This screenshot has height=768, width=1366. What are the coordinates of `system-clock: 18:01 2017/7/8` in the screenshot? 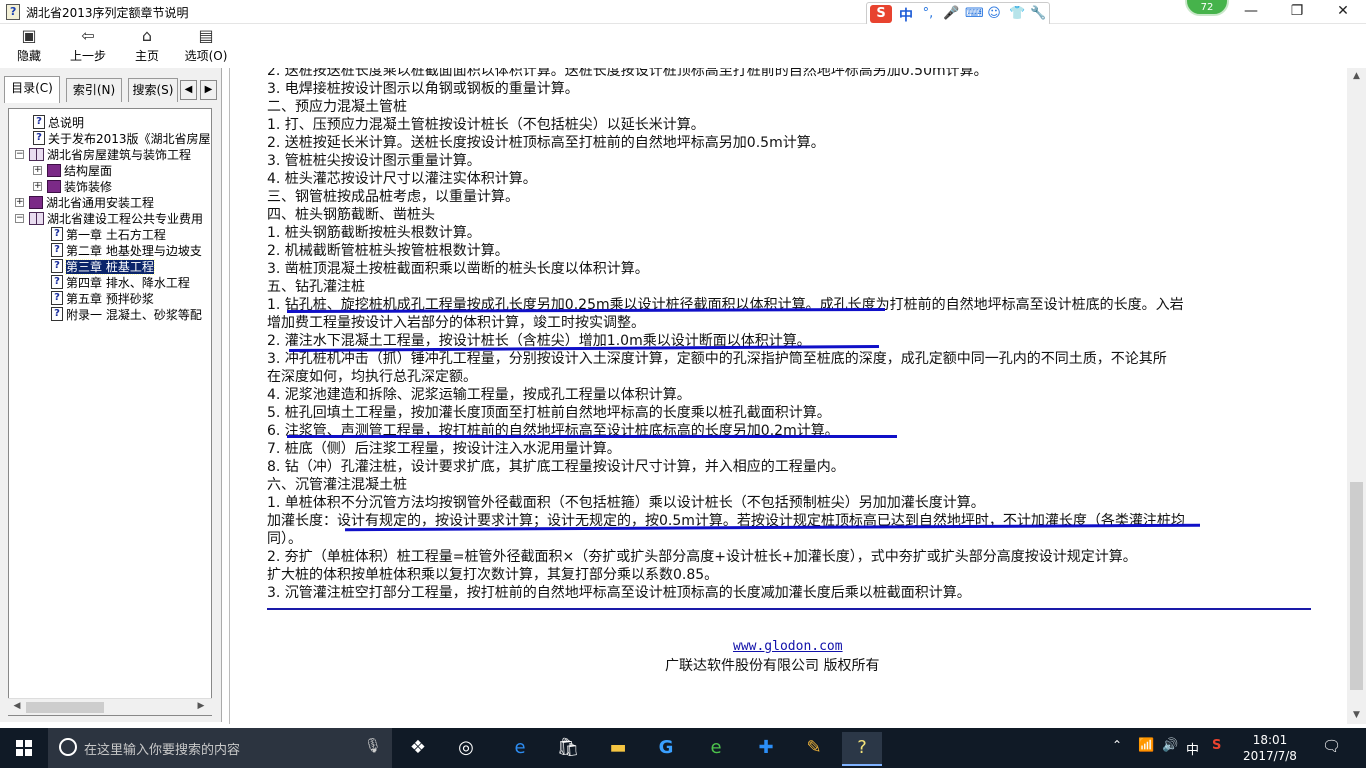 It's located at (1270, 748).